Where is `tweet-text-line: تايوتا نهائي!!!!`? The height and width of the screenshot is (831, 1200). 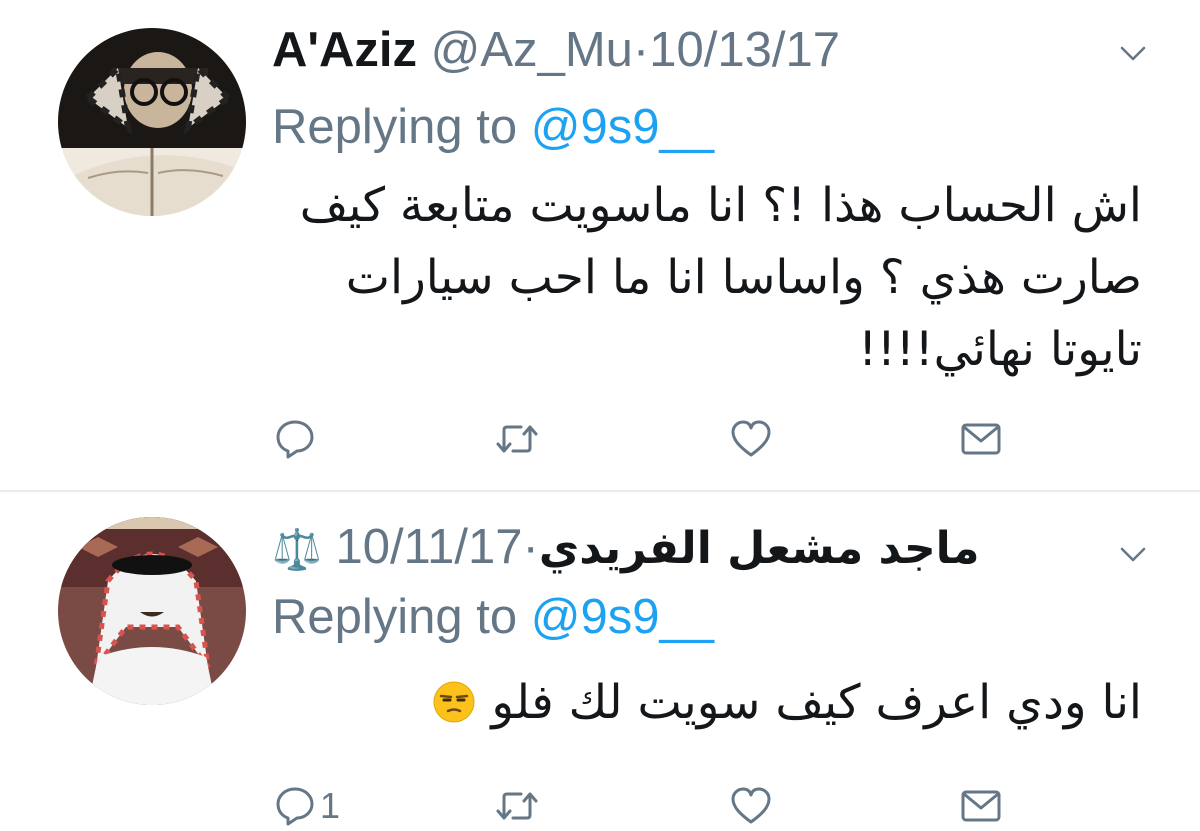
tweet-text-line: تايوتا نهائي!!!! is located at coordinates (1000, 349).